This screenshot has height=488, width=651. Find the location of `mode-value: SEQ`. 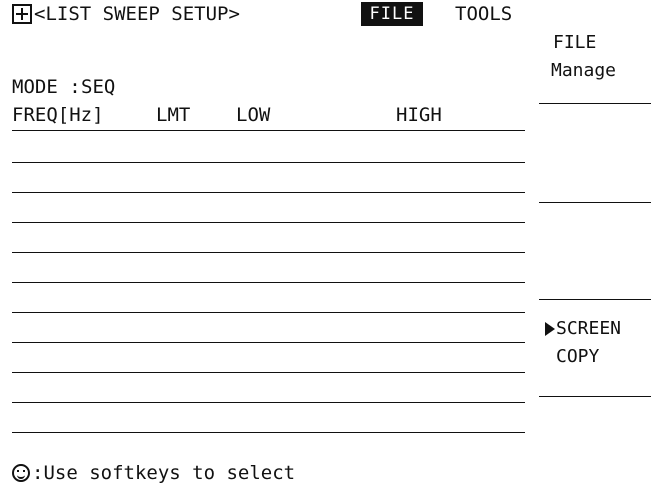

mode-value: SEQ is located at coordinates (98, 87).